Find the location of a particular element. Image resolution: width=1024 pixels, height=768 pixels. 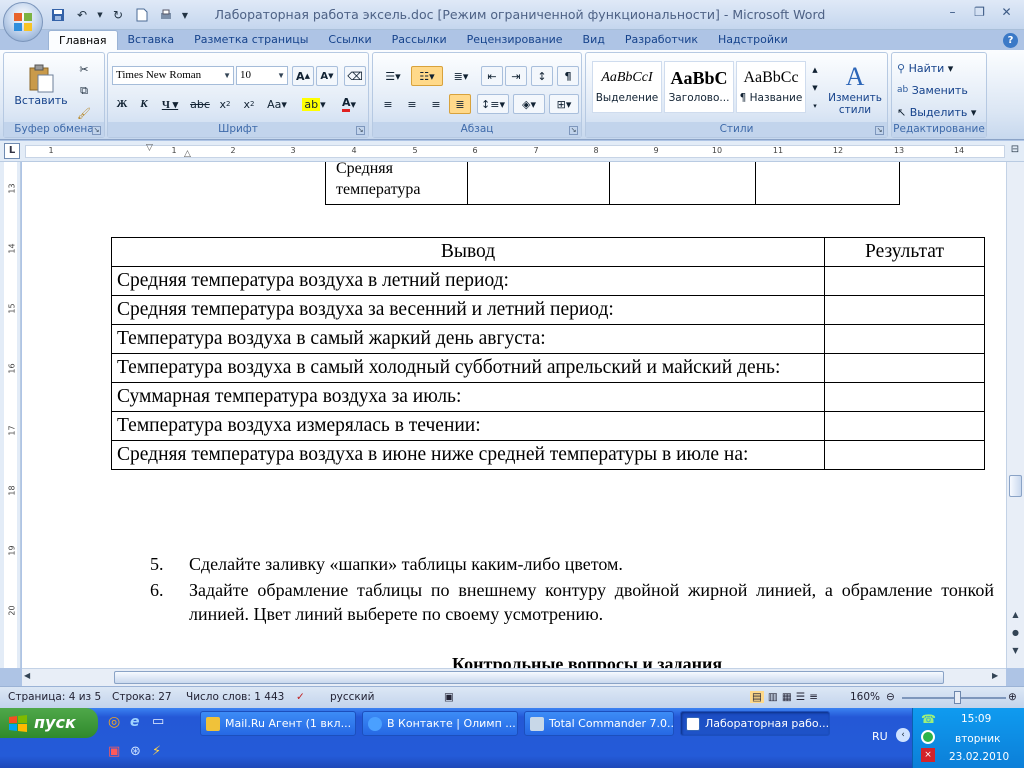

borders-button: ⊞▾ is located at coordinates (564, 104).